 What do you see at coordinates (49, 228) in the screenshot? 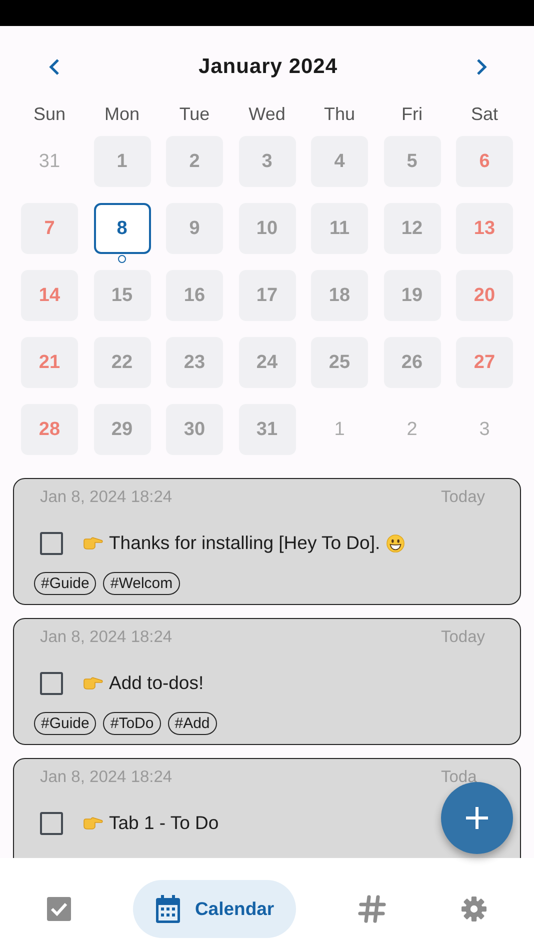
I see `day-cell: 7` at bounding box center [49, 228].